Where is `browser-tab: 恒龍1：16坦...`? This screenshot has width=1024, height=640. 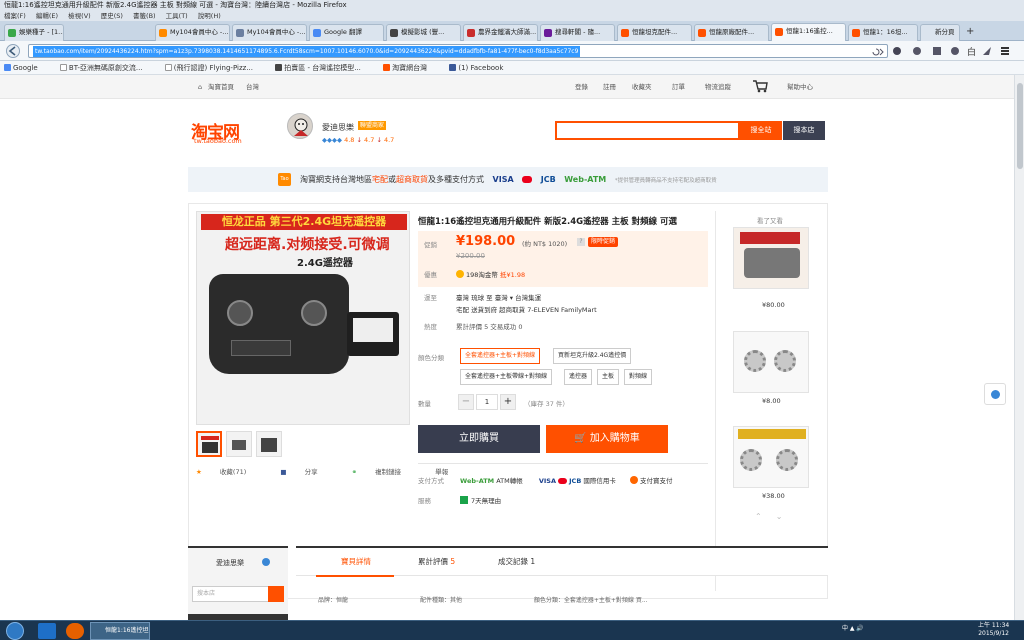 browser-tab: 恒龍1：16坦... is located at coordinates (883, 32).